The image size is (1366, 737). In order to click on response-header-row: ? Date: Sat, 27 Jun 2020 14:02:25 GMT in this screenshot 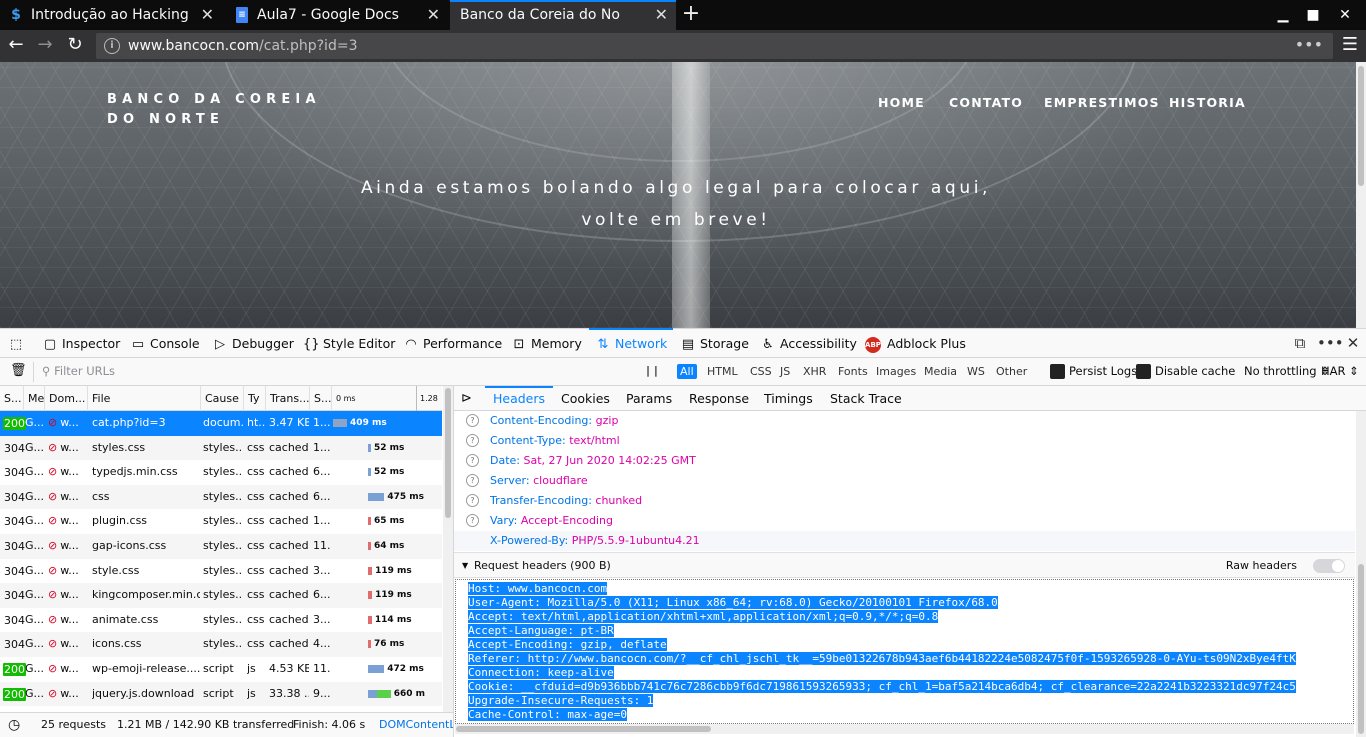, I will do `click(904, 461)`.